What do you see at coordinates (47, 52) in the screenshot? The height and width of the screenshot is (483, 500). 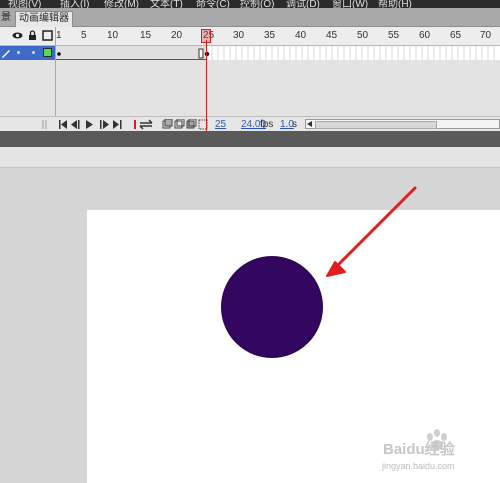 I see `layer-color-swatch` at bounding box center [47, 52].